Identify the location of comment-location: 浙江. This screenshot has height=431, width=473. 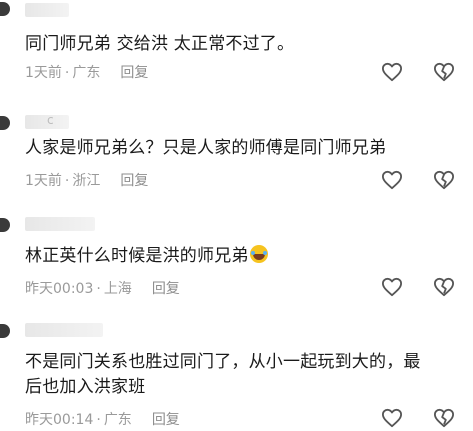
(86, 181).